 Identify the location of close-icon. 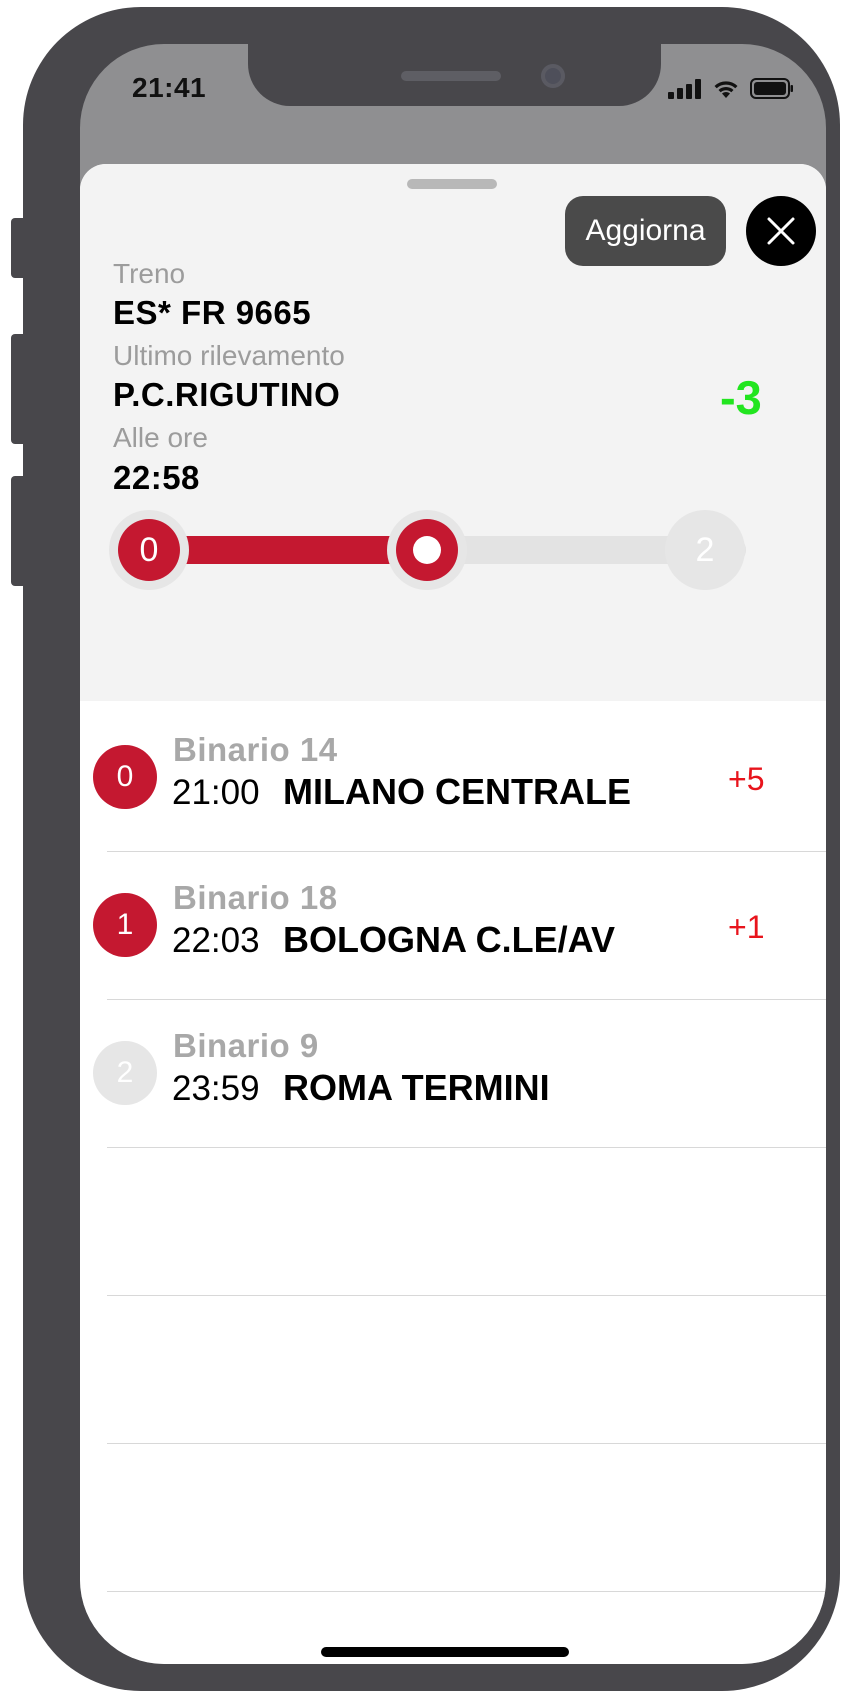
(781, 231).